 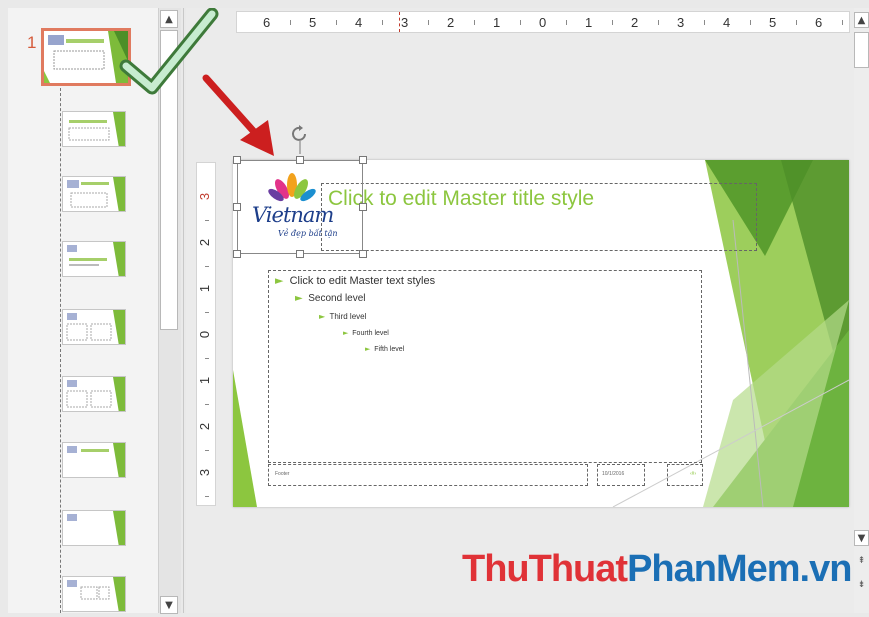 I want to click on slide-number-label: 1, so click(x=32, y=42).